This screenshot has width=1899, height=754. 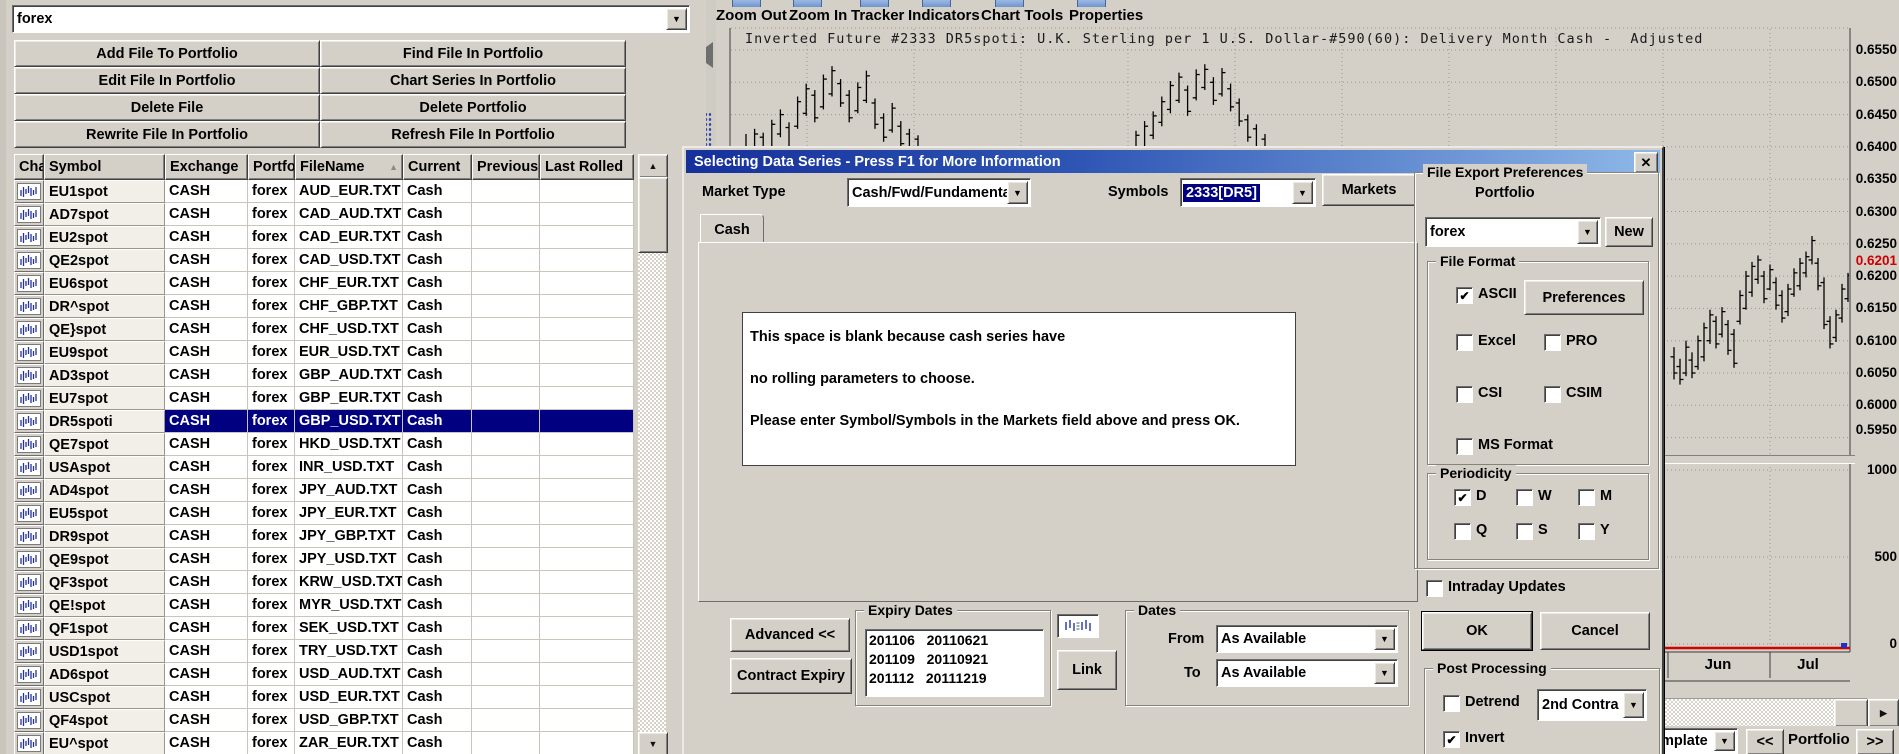 What do you see at coordinates (653, 215) in the screenshot?
I see `table-vscroll-thumb` at bounding box center [653, 215].